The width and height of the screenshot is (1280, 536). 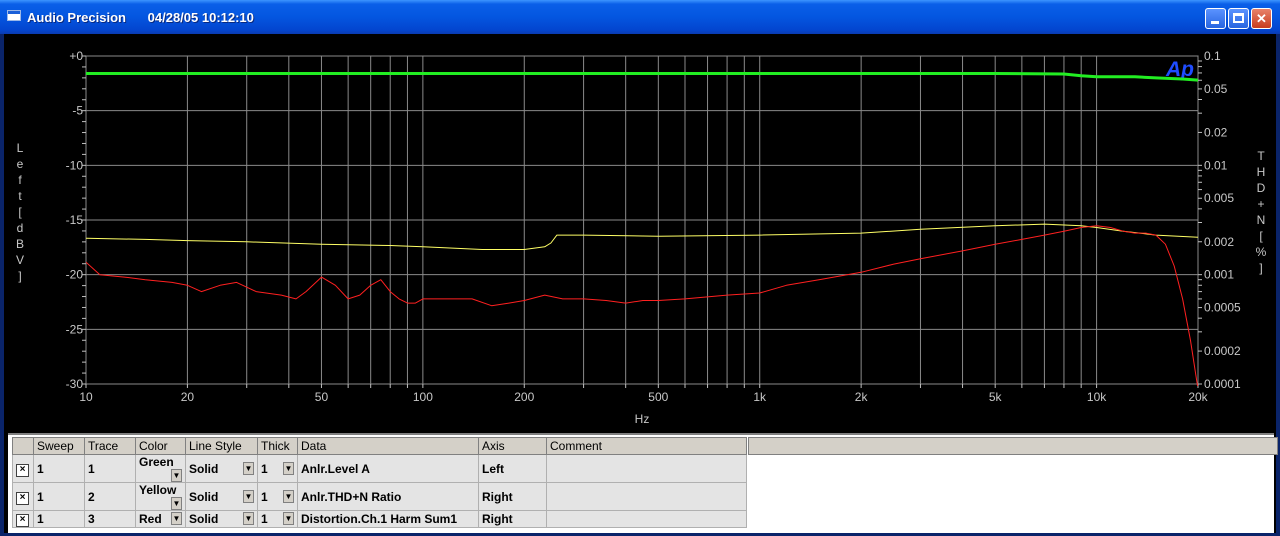 What do you see at coordinates (20, 212) in the screenshot?
I see `y-left-label-char: [` at bounding box center [20, 212].